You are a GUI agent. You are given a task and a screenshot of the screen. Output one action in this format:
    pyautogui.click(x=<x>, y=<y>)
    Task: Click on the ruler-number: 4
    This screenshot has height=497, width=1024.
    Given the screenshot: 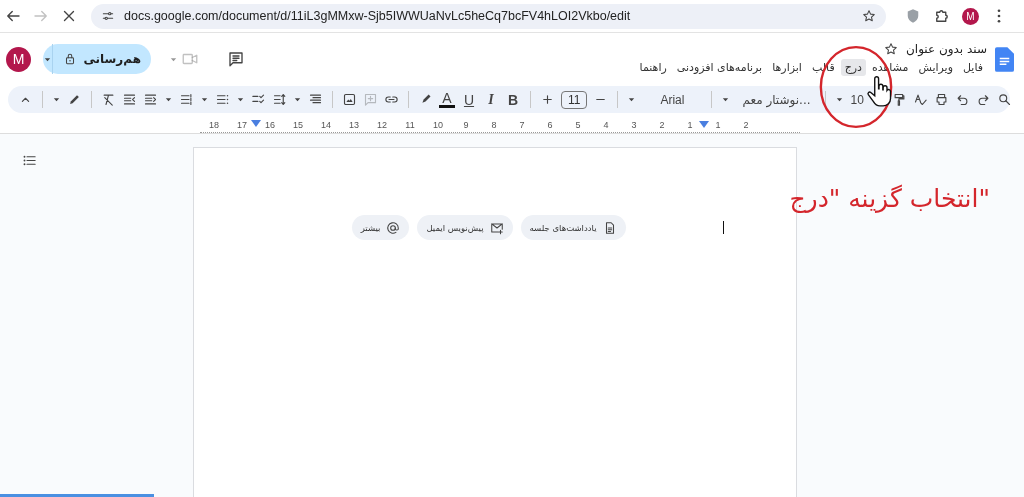 What is the action you would take?
    pyautogui.click(x=606, y=124)
    